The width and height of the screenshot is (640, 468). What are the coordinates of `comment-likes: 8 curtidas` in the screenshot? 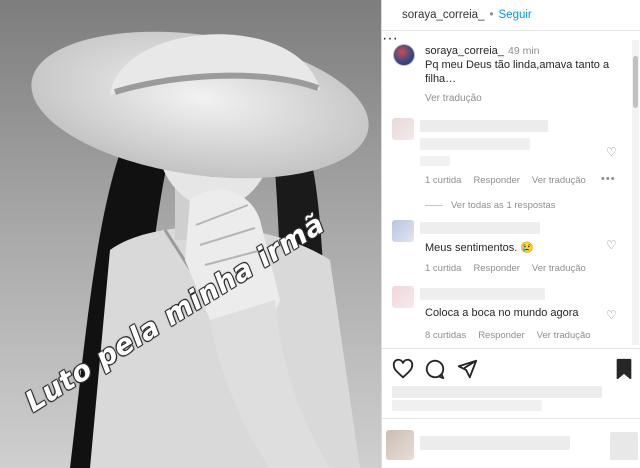 It's located at (445, 335).